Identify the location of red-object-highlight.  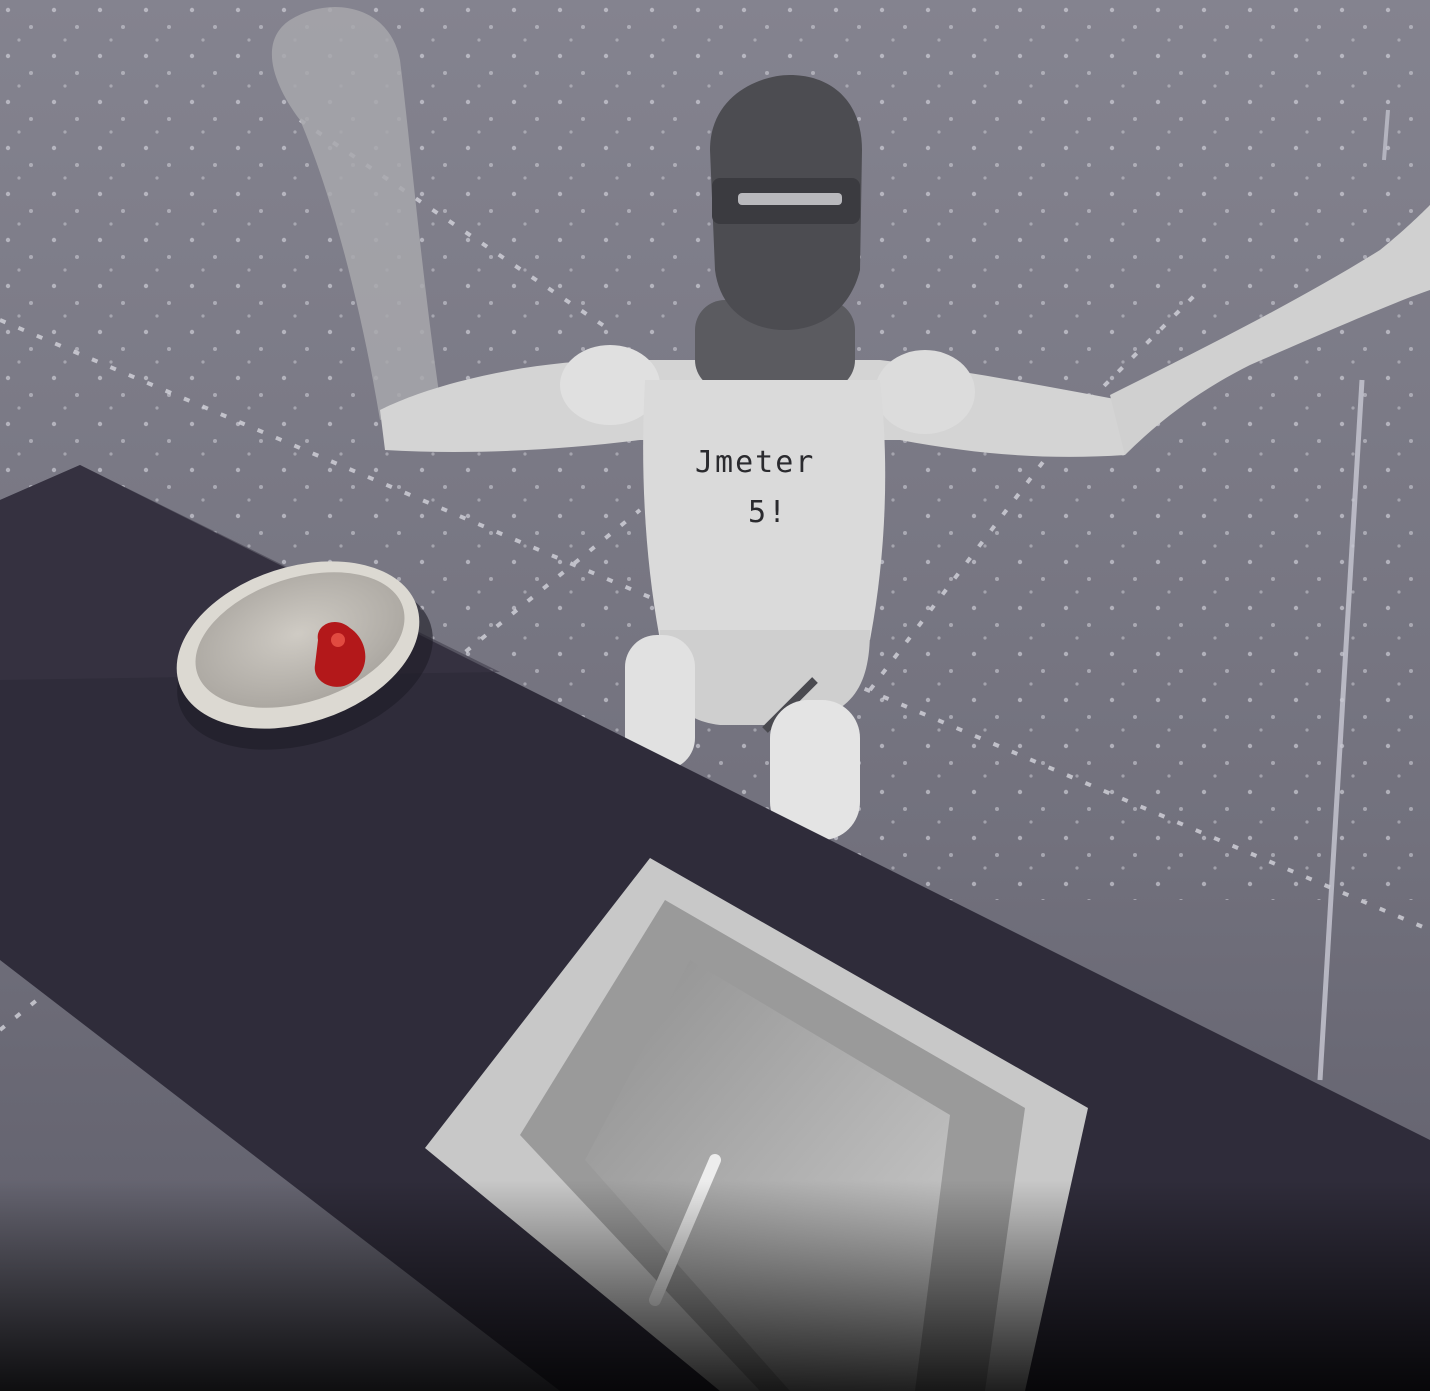
(338, 640).